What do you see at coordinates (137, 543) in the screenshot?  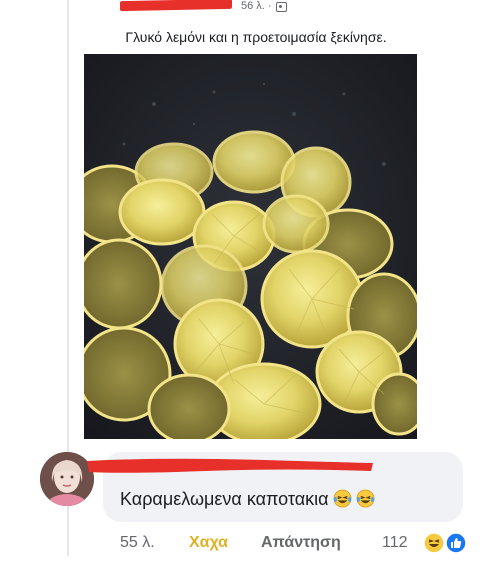 I see `comment-time: 55 λ.` at bounding box center [137, 543].